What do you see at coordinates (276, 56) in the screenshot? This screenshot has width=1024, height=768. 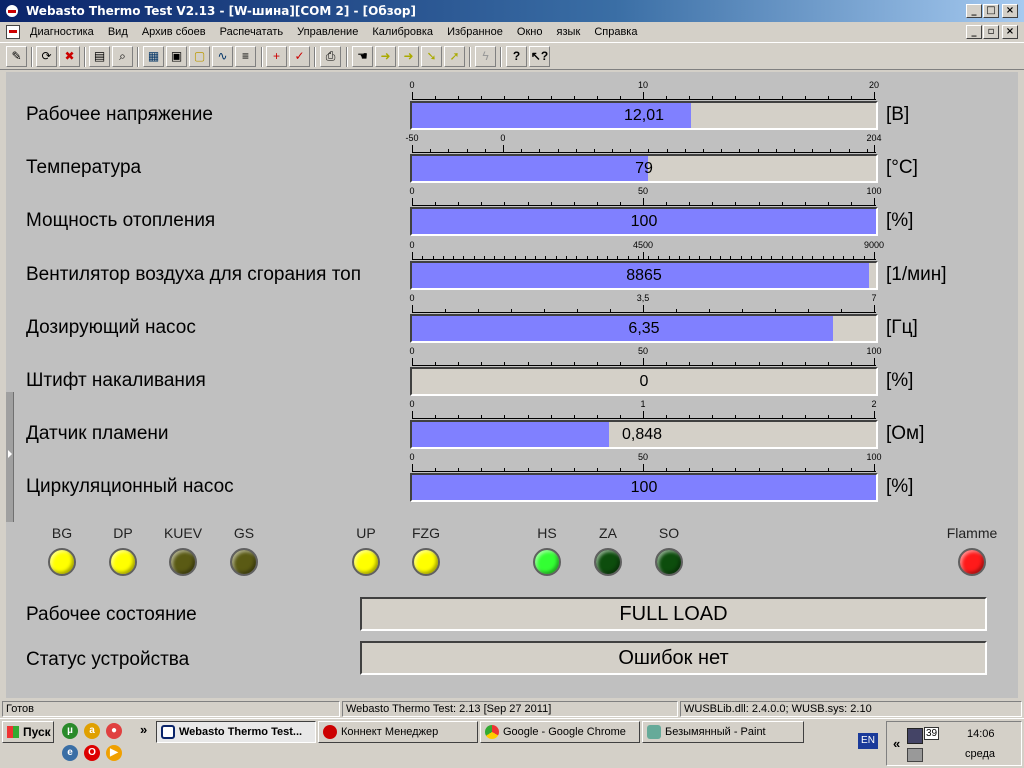 I see `add-icon: +` at bounding box center [276, 56].